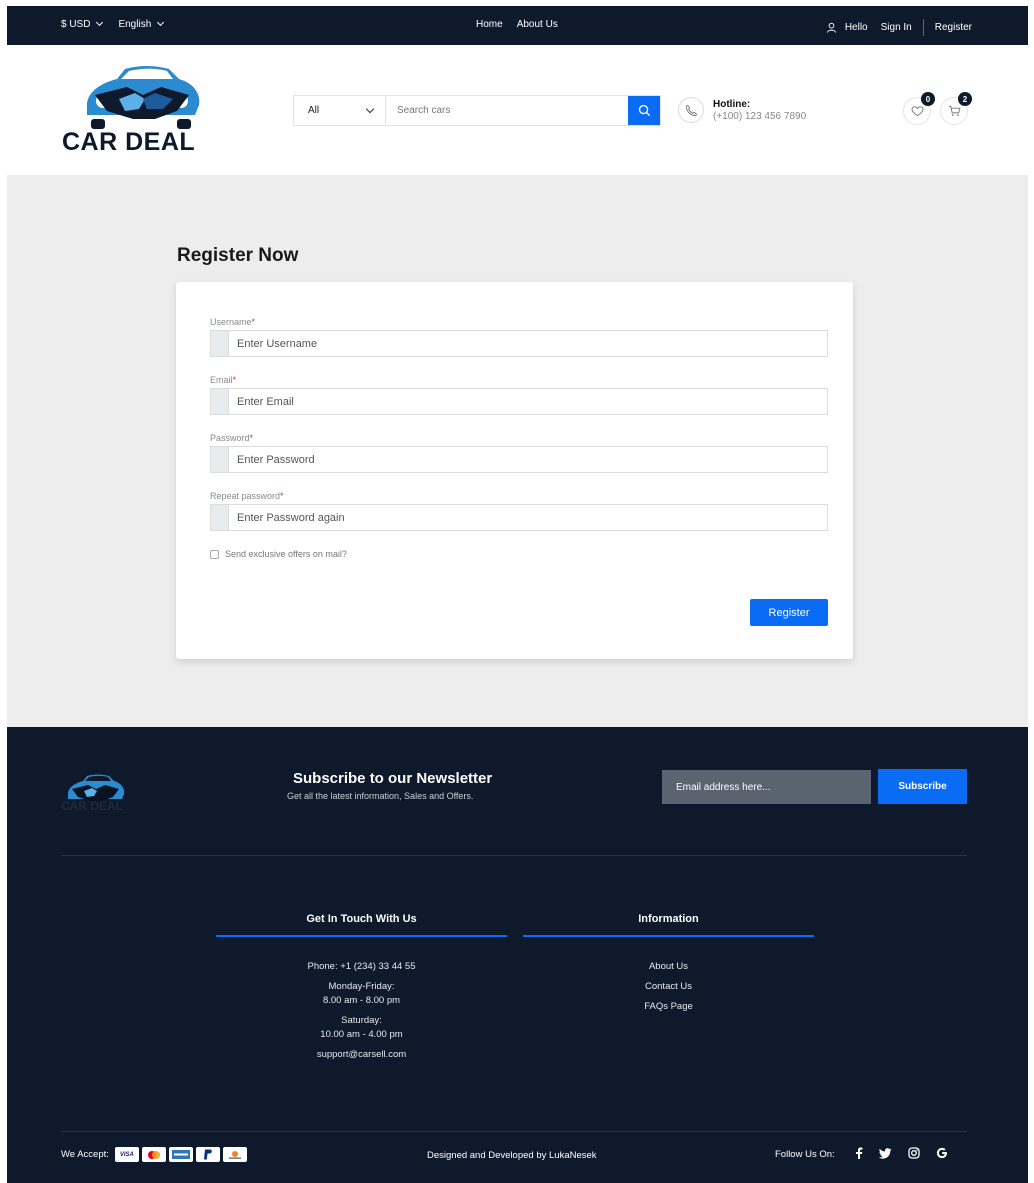  Describe the element at coordinates (135, 24) in the screenshot. I see `language-label: English` at that location.